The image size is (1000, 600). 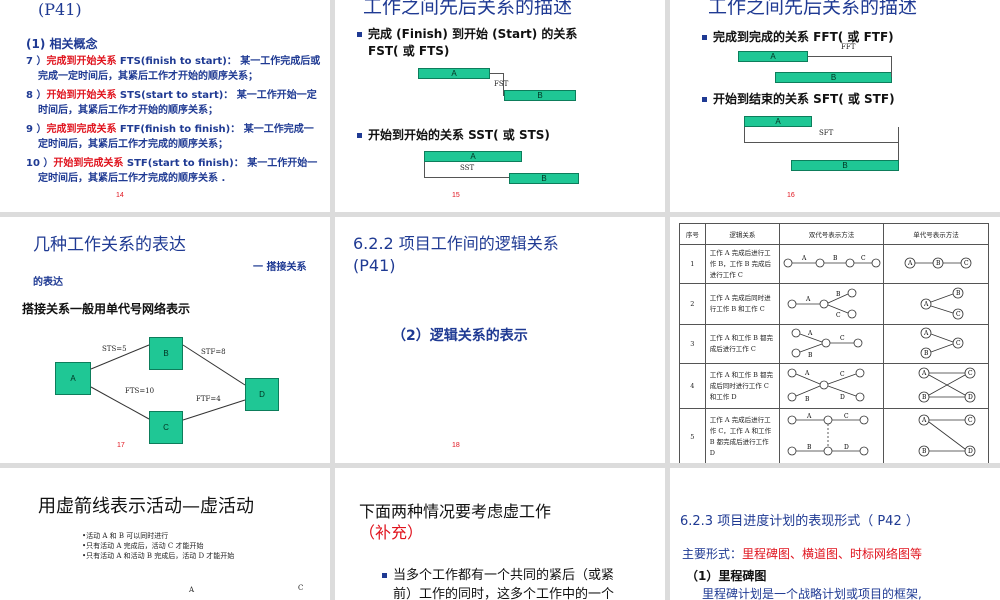 I want to click on double-diagram: A B C D, so click(x=831, y=386).